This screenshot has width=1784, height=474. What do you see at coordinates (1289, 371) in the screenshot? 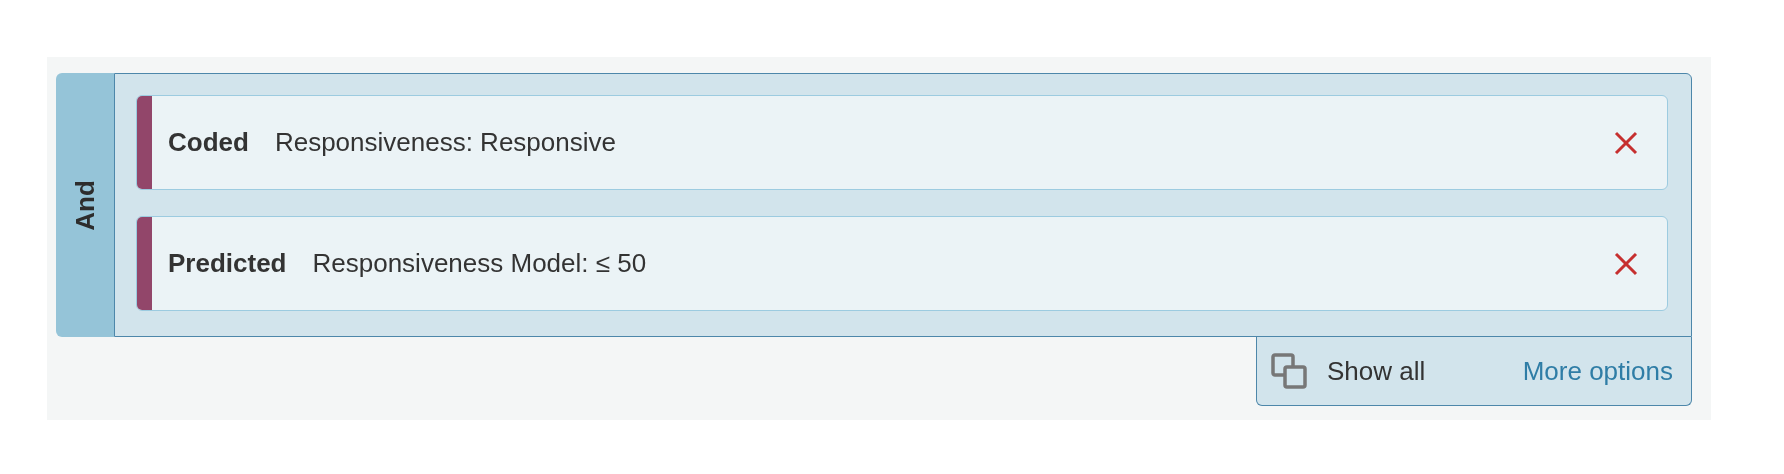
I see `overlapping-squares-icon` at bounding box center [1289, 371].